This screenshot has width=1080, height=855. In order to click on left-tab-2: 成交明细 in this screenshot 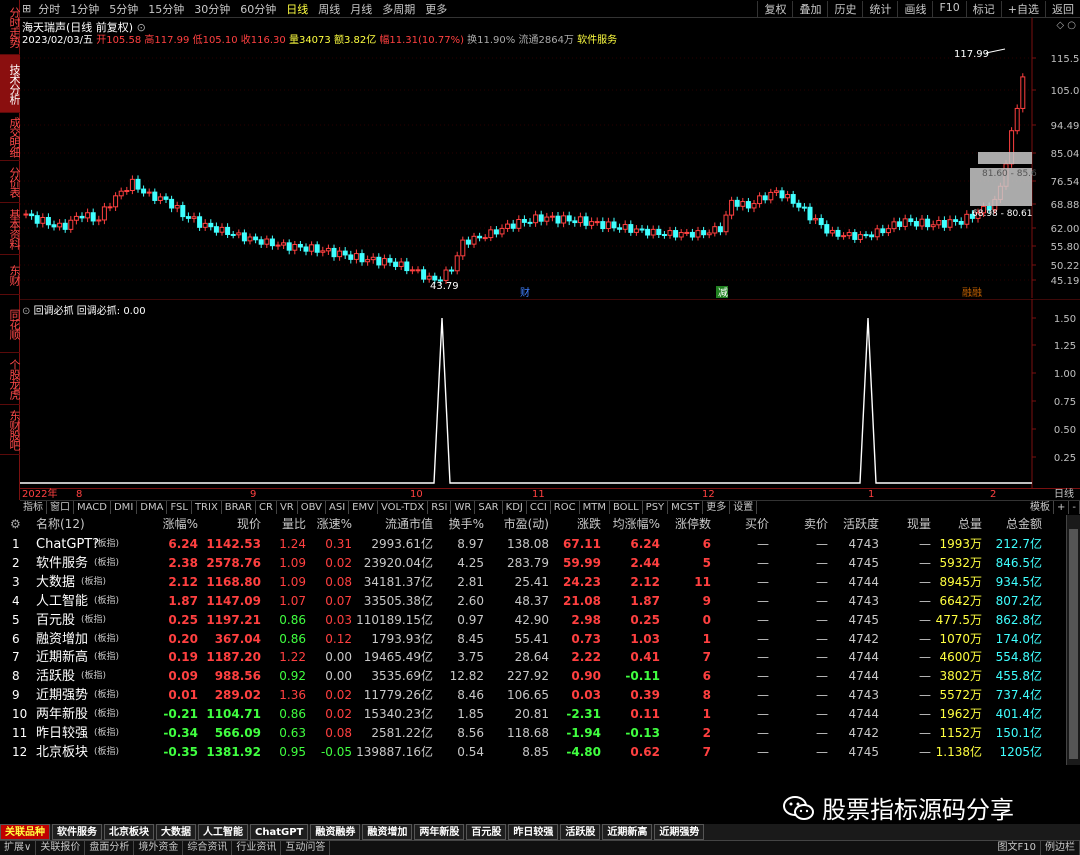, I will do `click(10, 137)`.